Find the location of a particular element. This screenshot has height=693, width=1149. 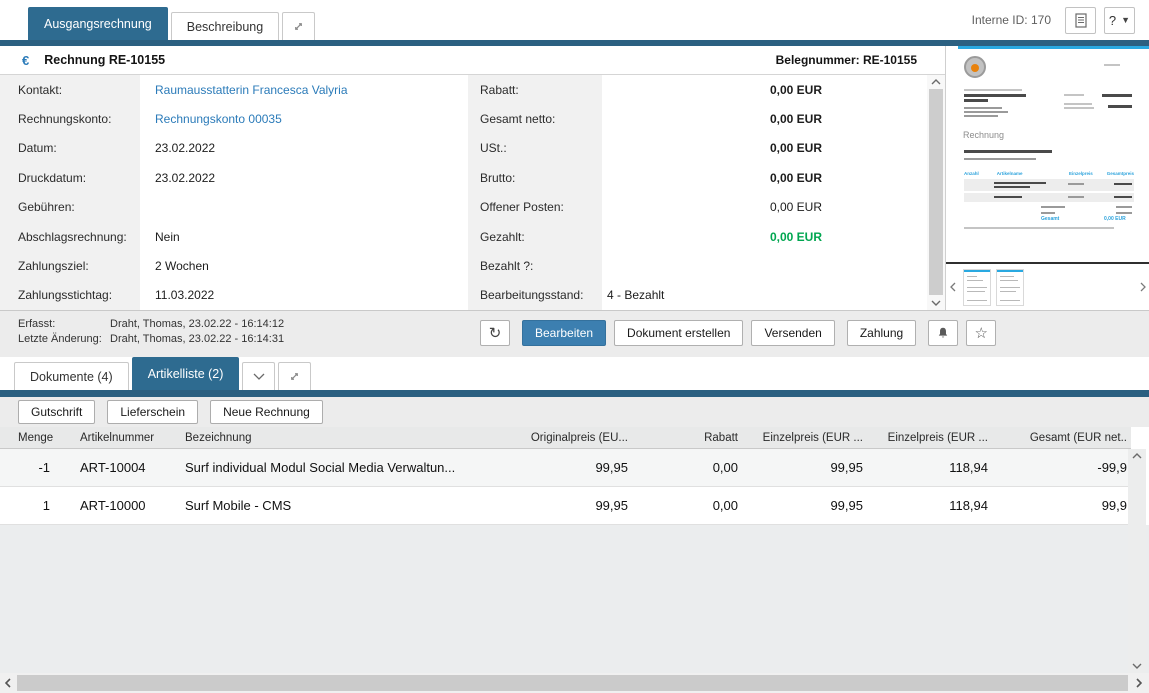

tab-artikelliste: Artikelliste (2) is located at coordinates (185, 373).